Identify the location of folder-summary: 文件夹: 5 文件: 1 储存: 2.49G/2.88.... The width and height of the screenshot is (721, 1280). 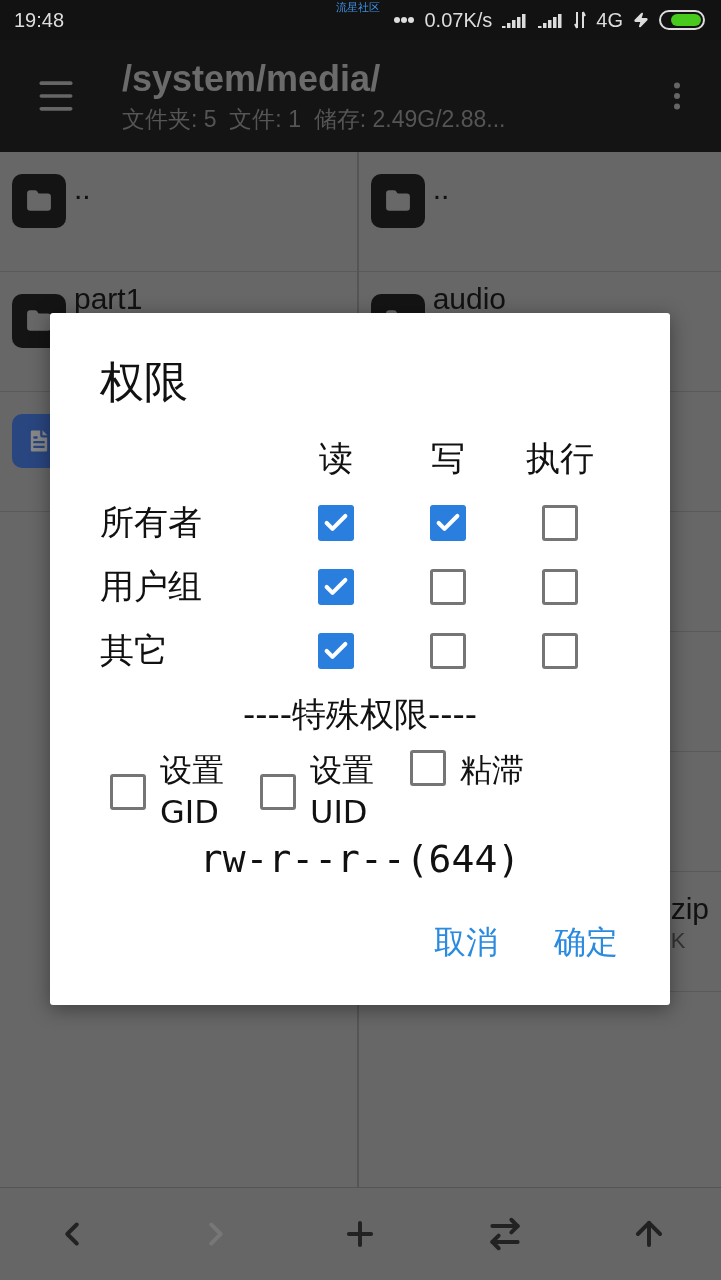
(314, 119).